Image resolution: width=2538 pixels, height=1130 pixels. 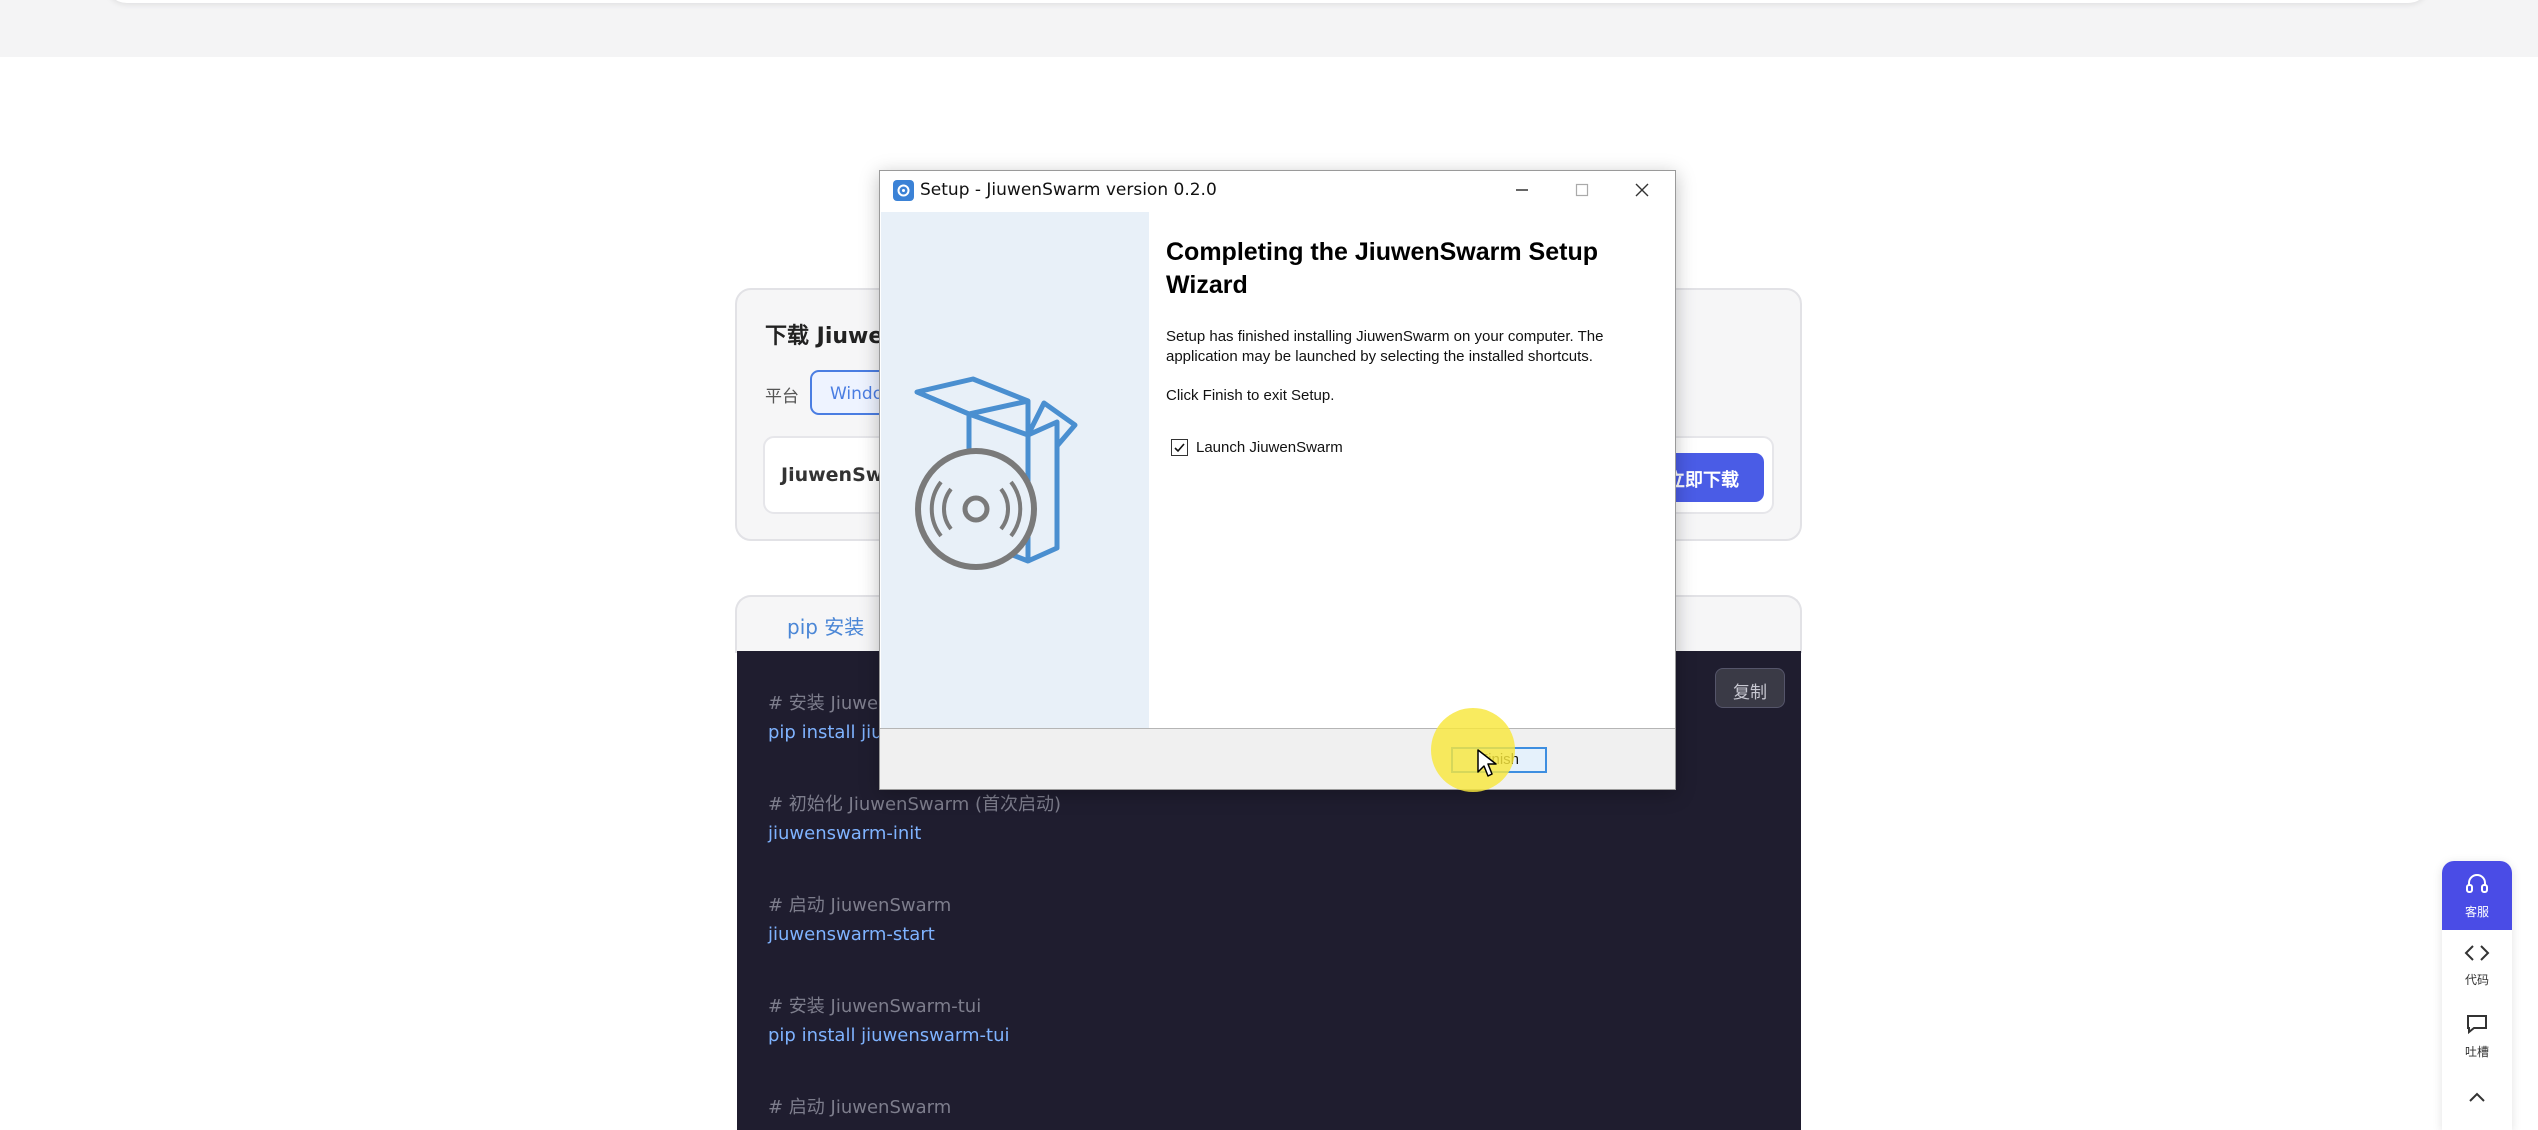 I want to click on chevron-up-icon, so click(x=2477, y=1097).